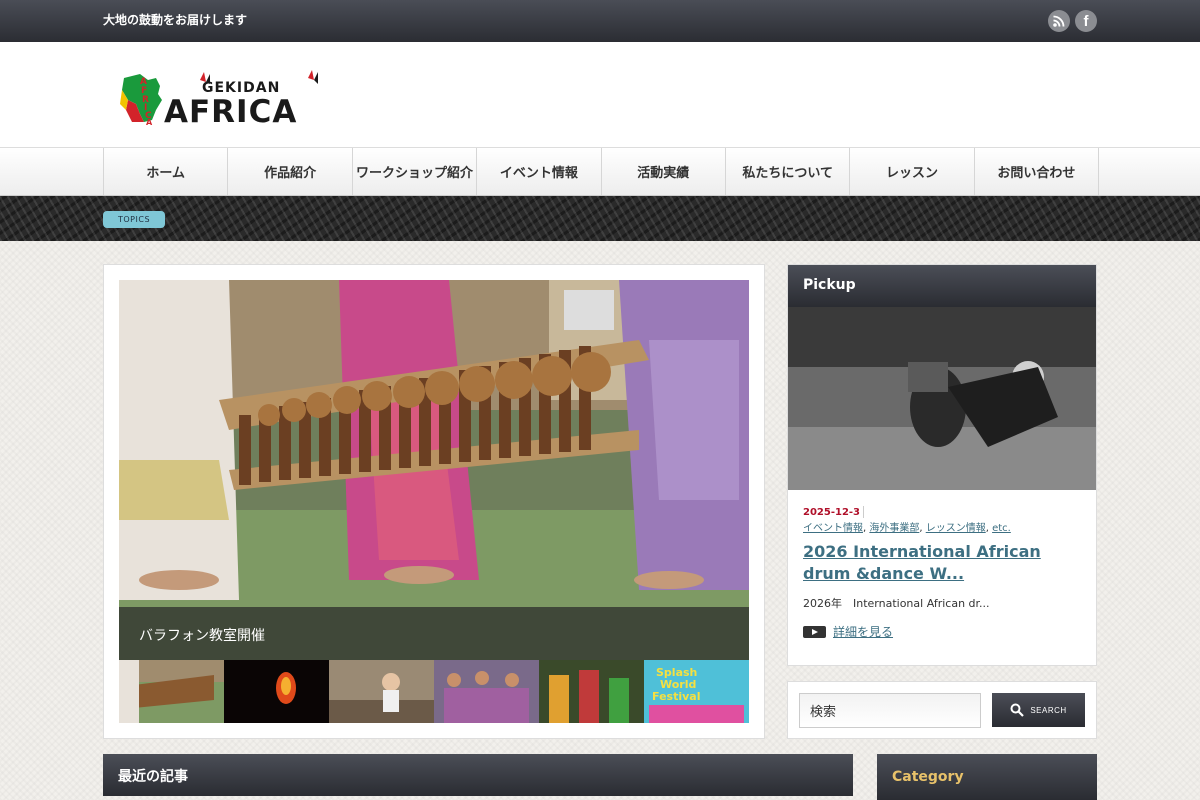  Describe the element at coordinates (600, 21) in the screenshot. I see `top-bar: 大地の鼓動をお届けします f` at that location.